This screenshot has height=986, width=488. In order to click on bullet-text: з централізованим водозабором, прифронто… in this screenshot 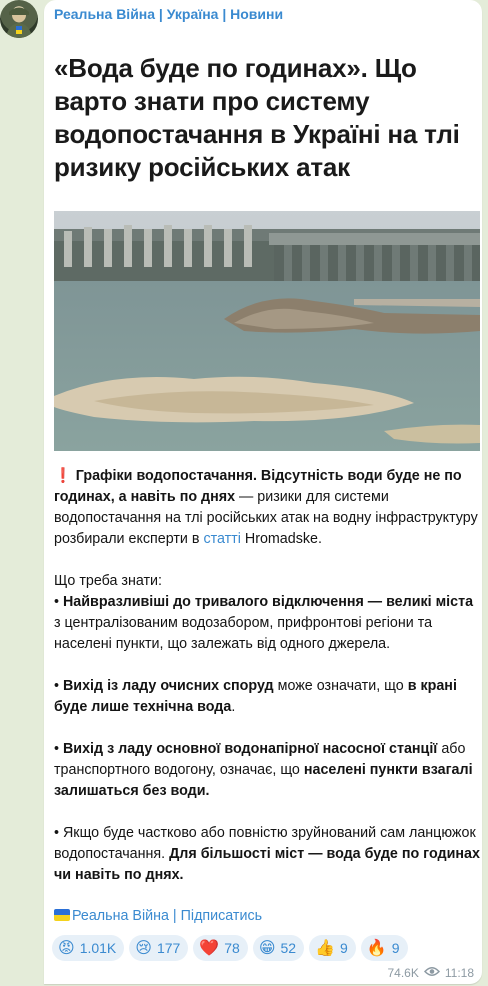, I will do `click(243, 633)`.